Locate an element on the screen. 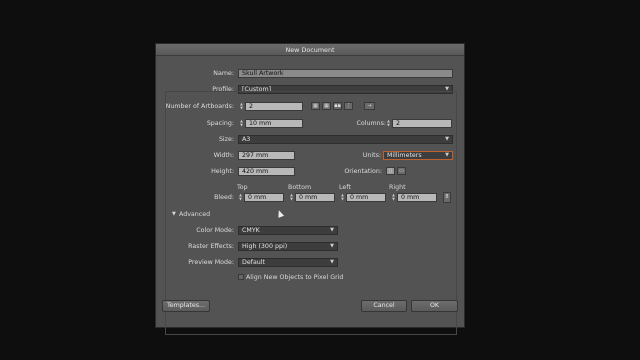 The image size is (640, 360). ok-button: OK is located at coordinates (434, 306).